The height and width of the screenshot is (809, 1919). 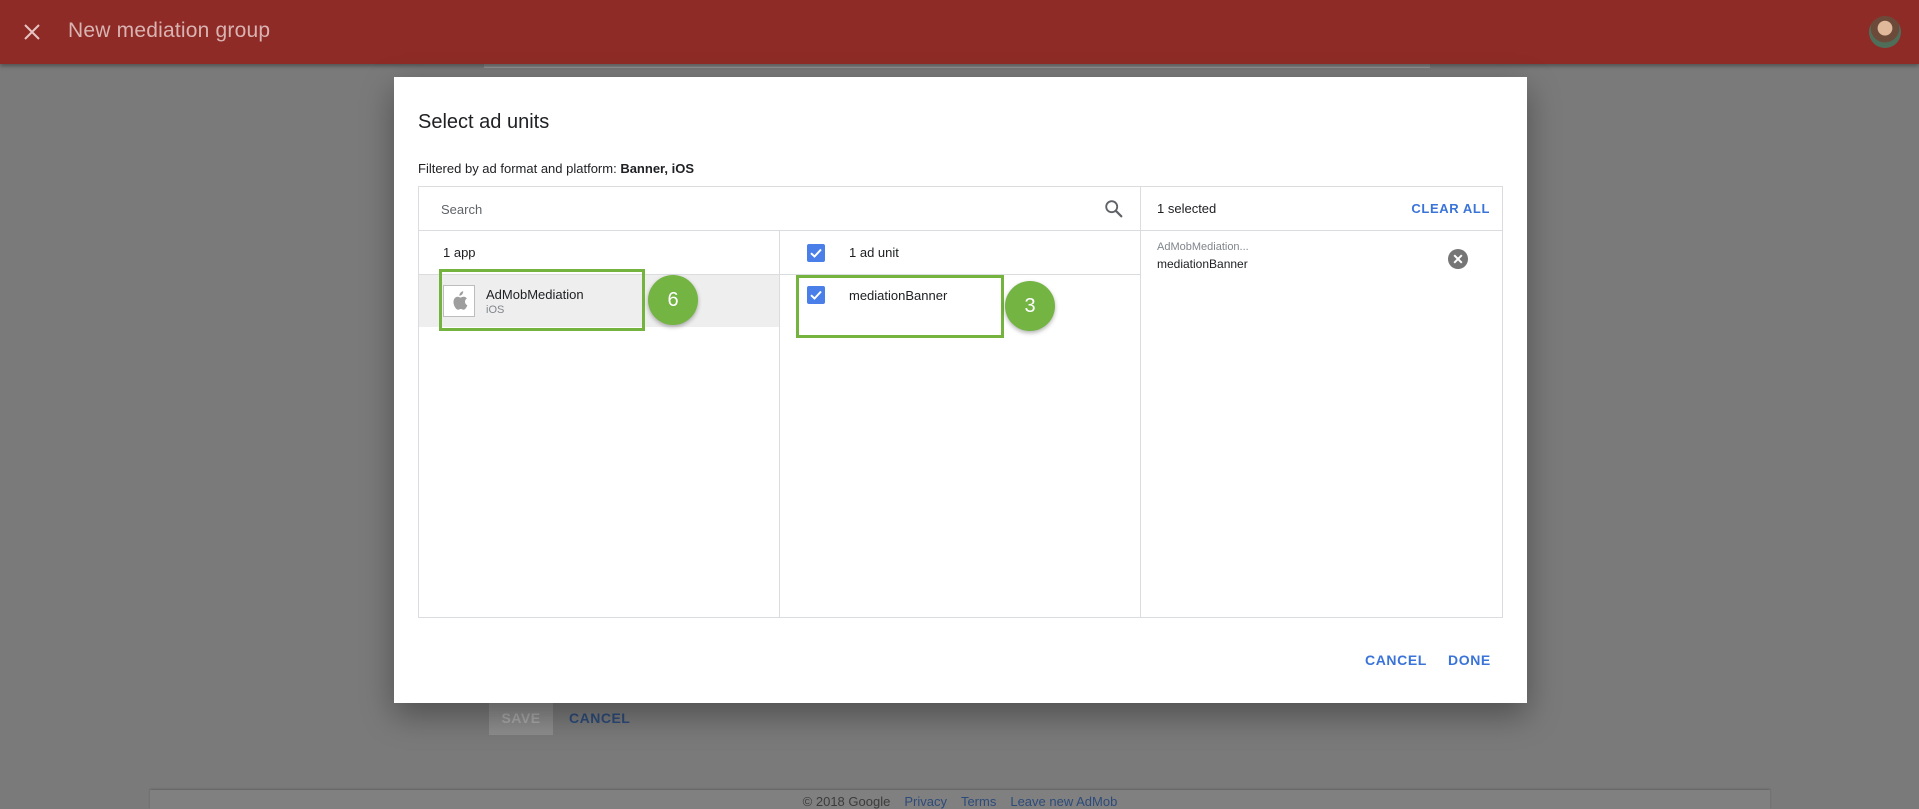 I want to click on filter-value: Banner, iOS, so click(x=657, y=168).